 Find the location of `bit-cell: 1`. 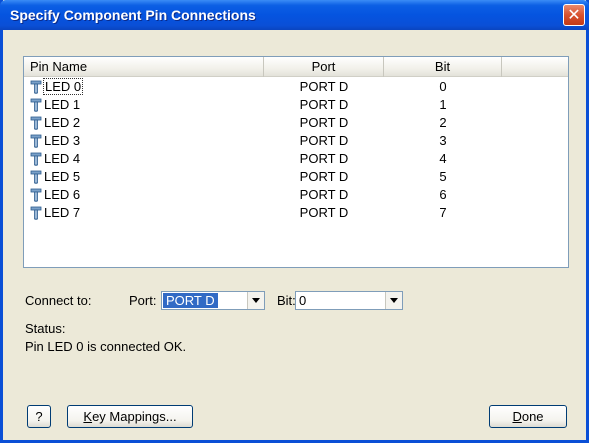

bit-cell: 1 is located at coordinates (443, 104).